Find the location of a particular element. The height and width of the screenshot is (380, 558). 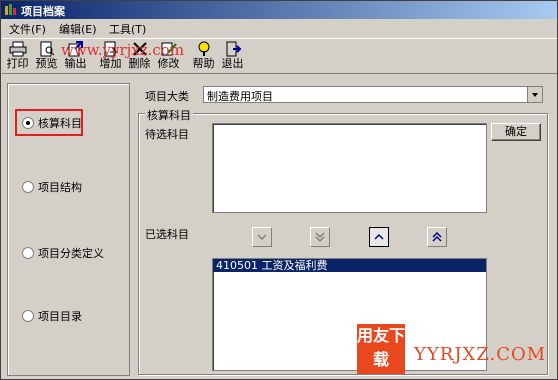

highlight-box is located at coordinates (49, 122).